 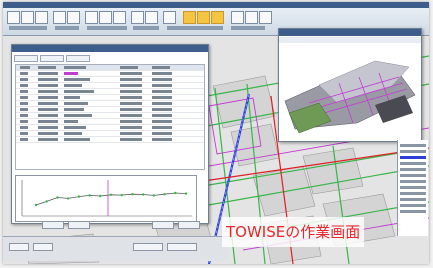 I want to click on 3d-view-window, so click(x=350, y=85).